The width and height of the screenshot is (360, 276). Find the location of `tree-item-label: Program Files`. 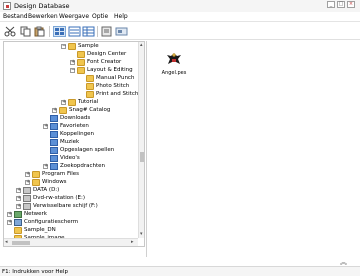

tree-item-label: Program Files is located at coordinates (61, 174).